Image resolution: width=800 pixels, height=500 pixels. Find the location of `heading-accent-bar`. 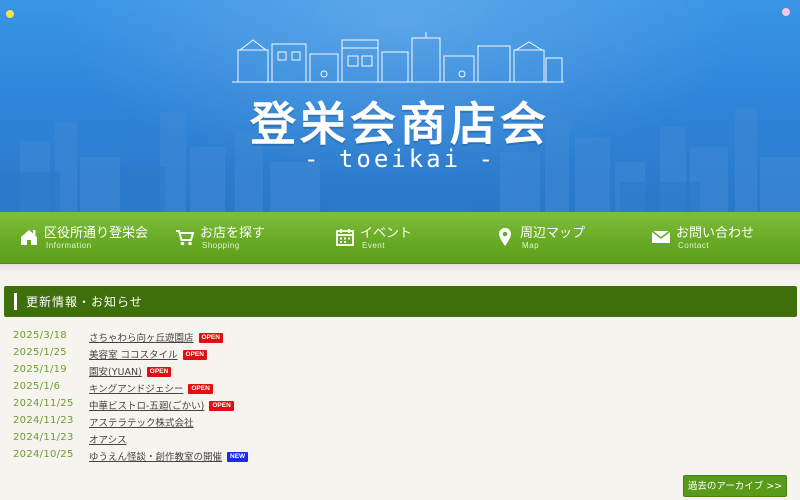

heading-accent-bar is located at coordinates (15, 301).